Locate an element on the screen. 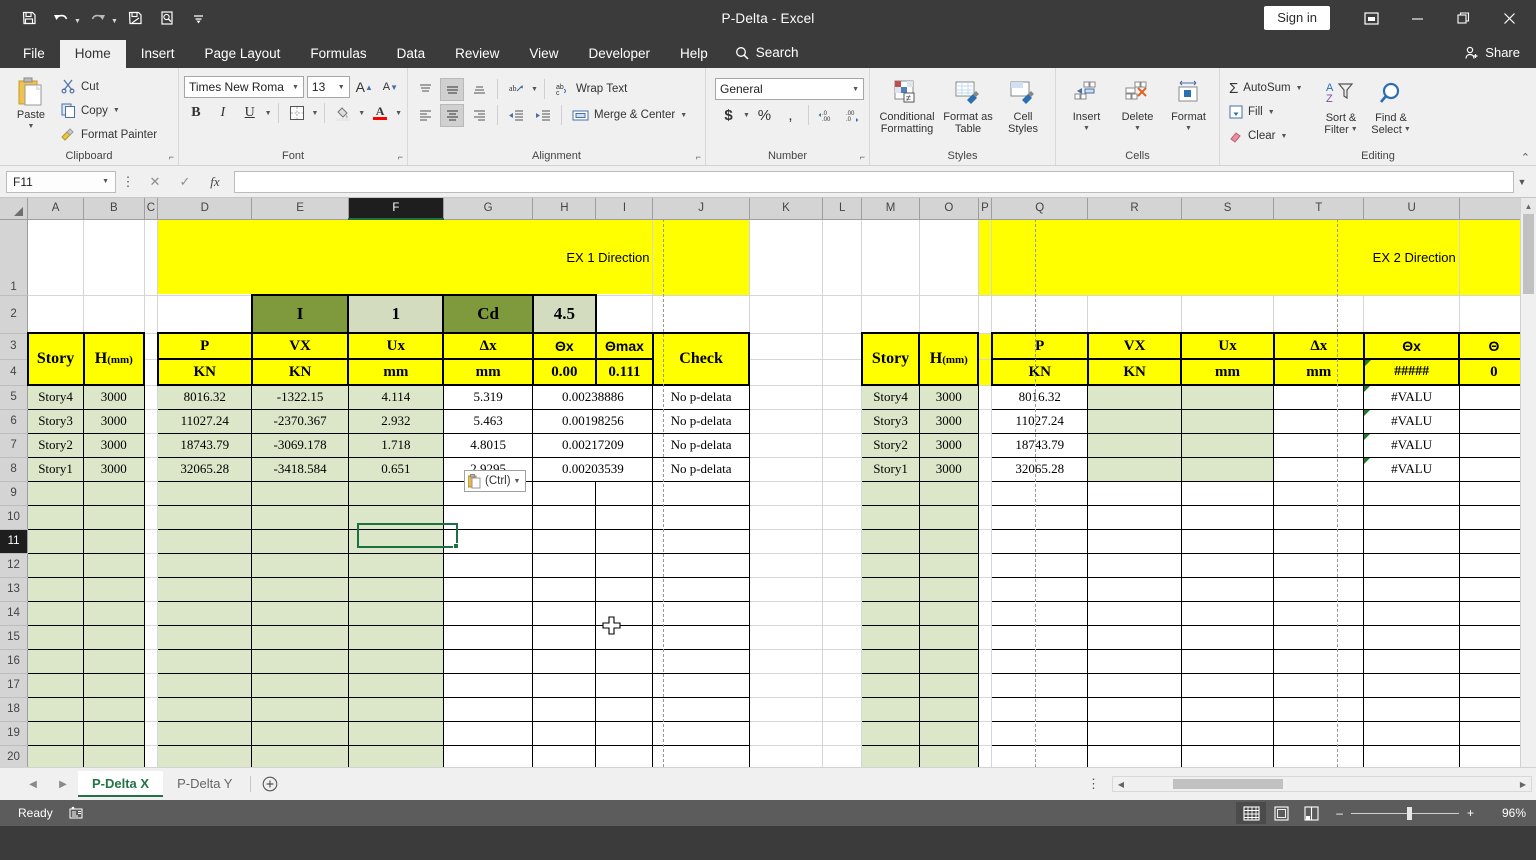 The image size is (1536, 860). col-header-J: J is located at coordinates (701, 209).